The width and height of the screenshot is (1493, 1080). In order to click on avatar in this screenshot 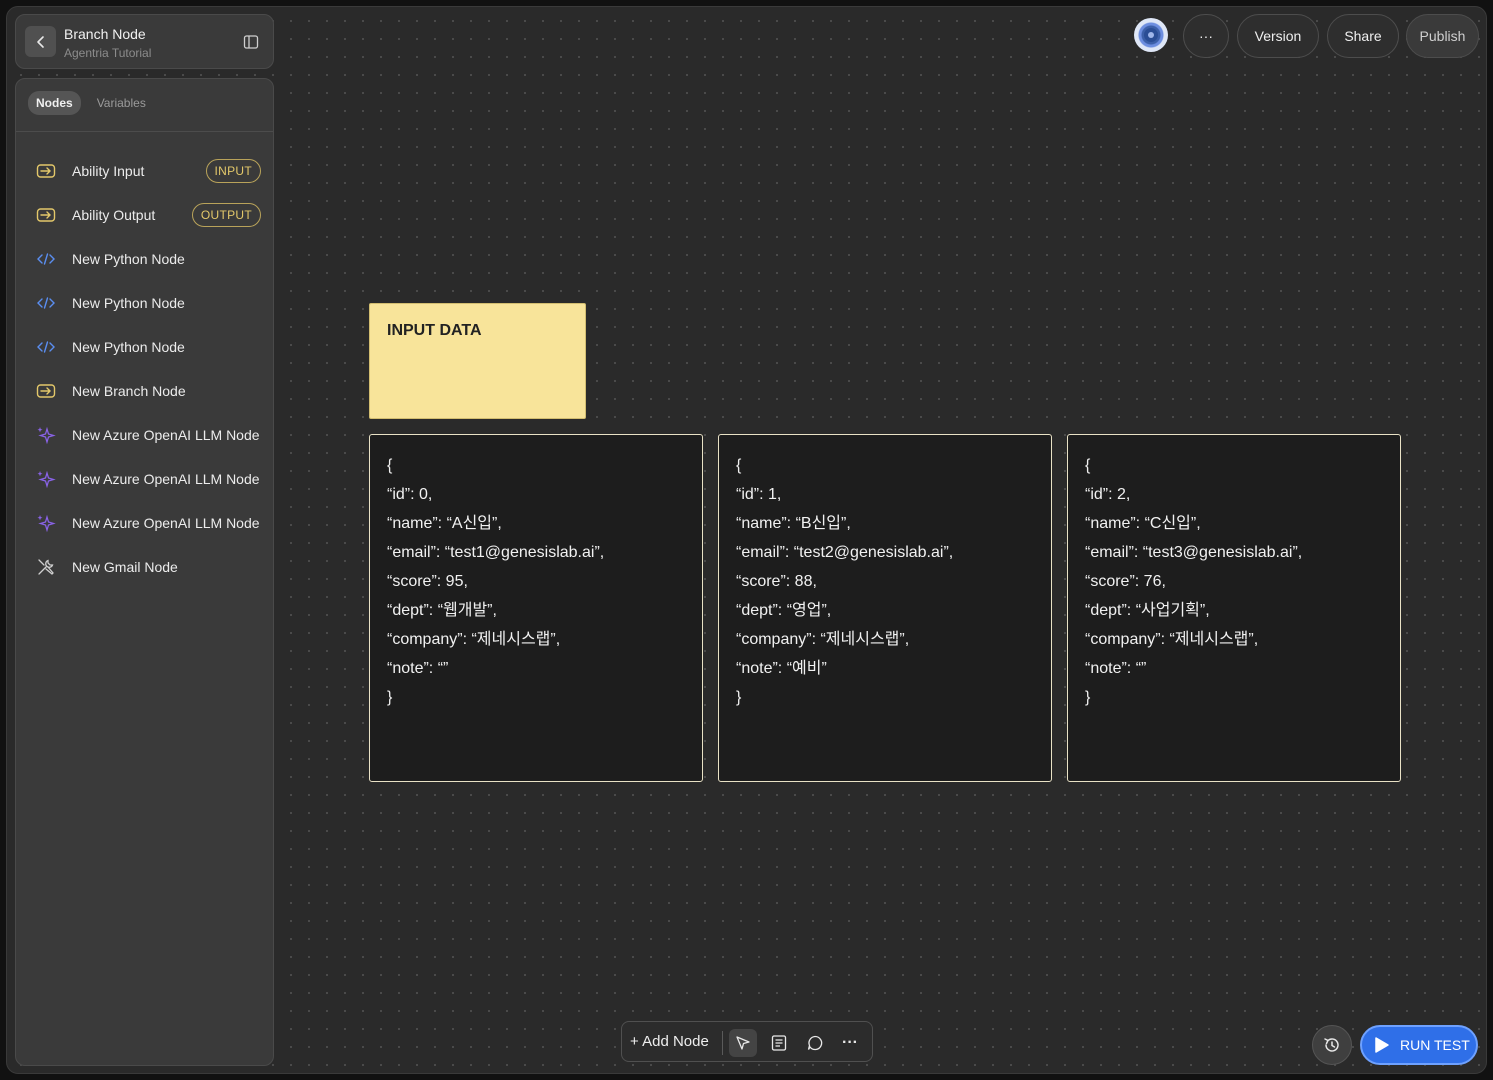, I will do `click(1151, 35)`.